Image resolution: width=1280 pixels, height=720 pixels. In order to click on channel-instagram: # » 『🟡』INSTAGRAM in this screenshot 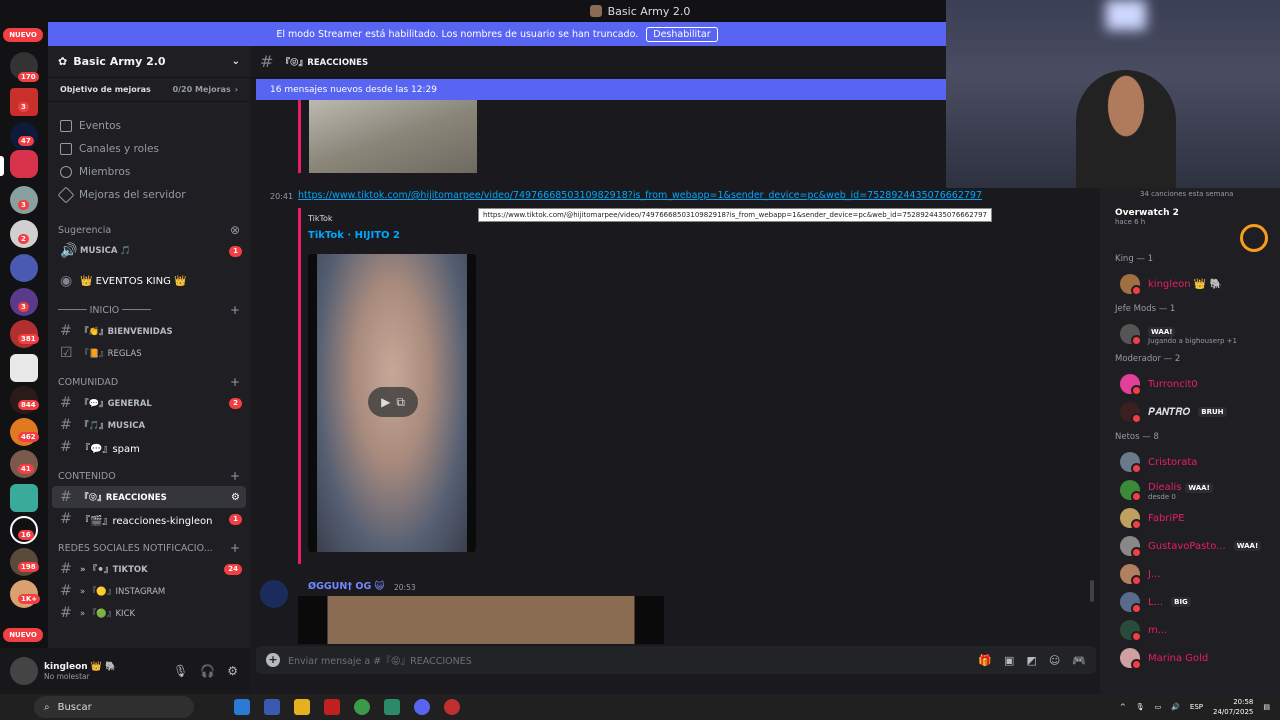, I will do `click(149, 591)`.